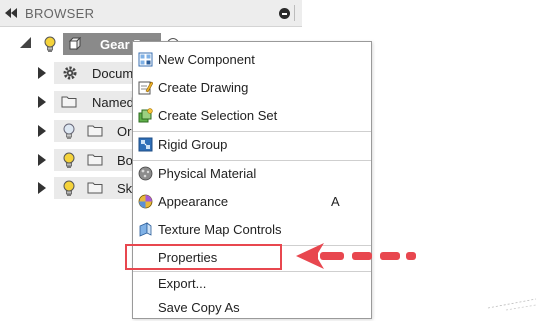 This screenshot has width=539, height=321. I want to click on tree-label: Bo, so click(125, 160).